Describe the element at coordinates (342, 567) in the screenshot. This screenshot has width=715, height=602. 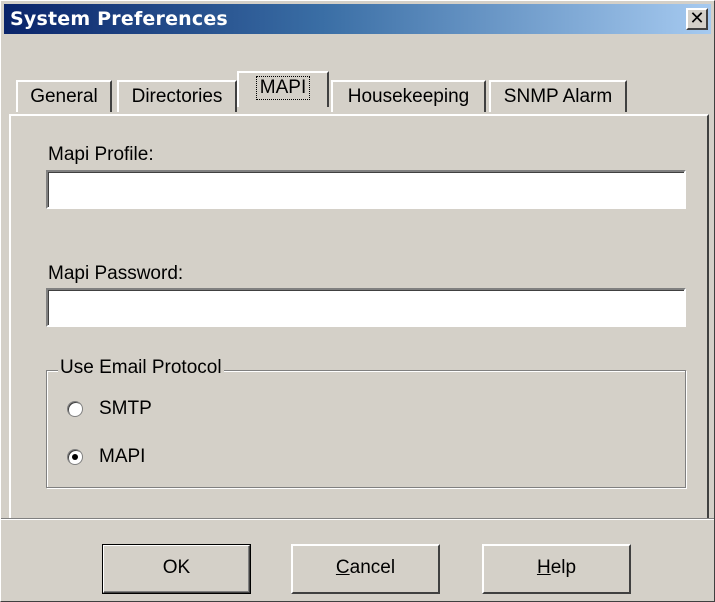
I see `cancel-accelerator: C` at that location.